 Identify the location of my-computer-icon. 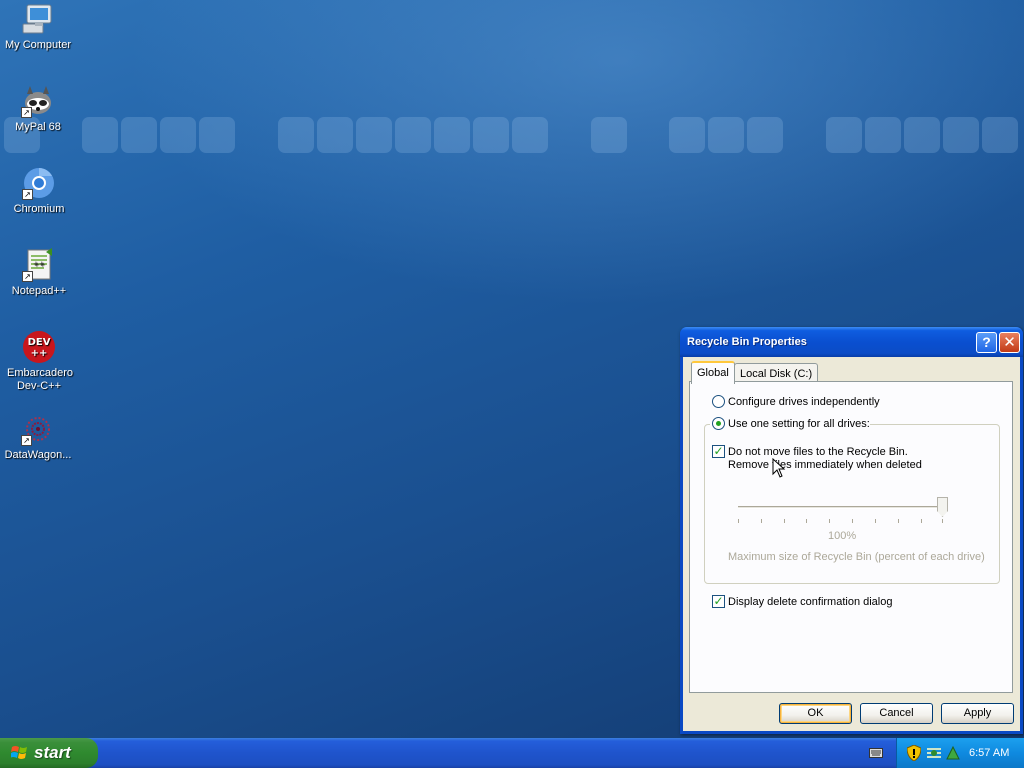
(38, 19).